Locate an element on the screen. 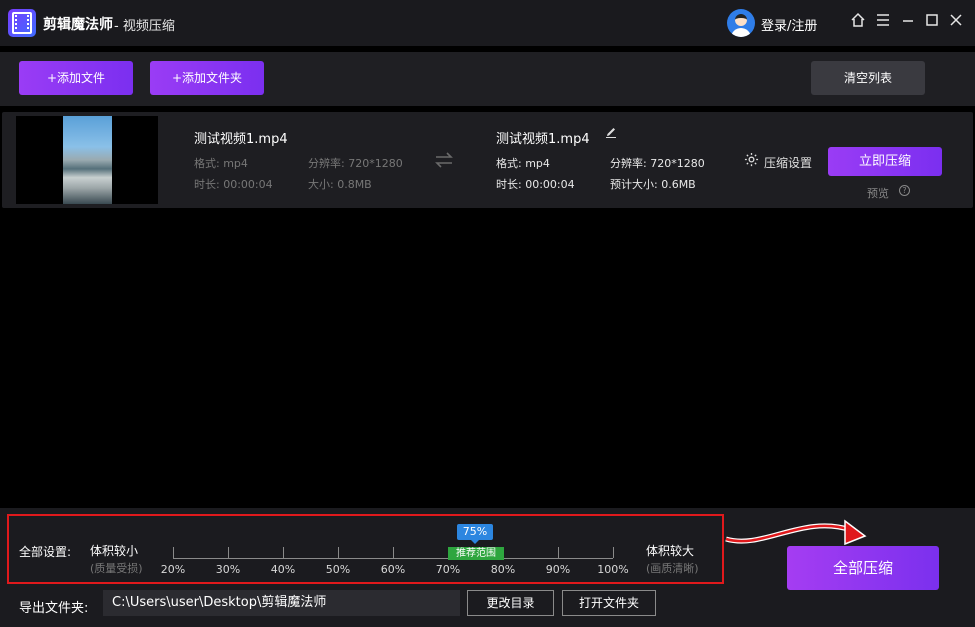 This screenshot has width=975, height=627. quality-loss-note: (质量受损) is located at coordinates (116, 568).